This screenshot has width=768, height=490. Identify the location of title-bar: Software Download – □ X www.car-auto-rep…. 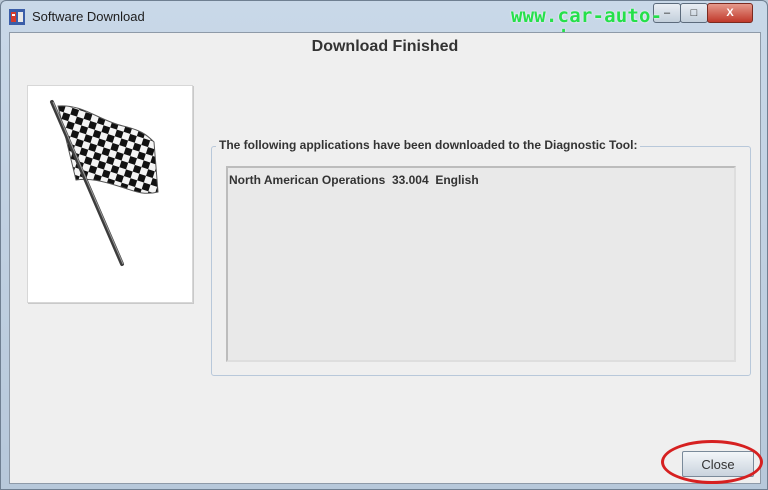
(384, 25).